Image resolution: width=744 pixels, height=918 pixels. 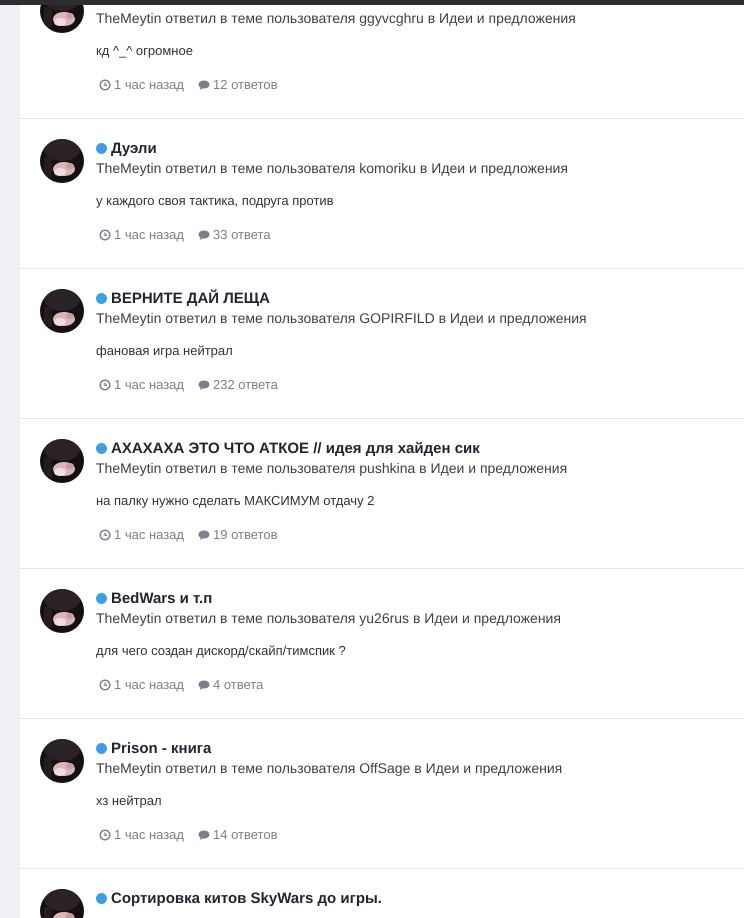 I want to click on reply-count: 4 ответа, so click(x=238, y=684).